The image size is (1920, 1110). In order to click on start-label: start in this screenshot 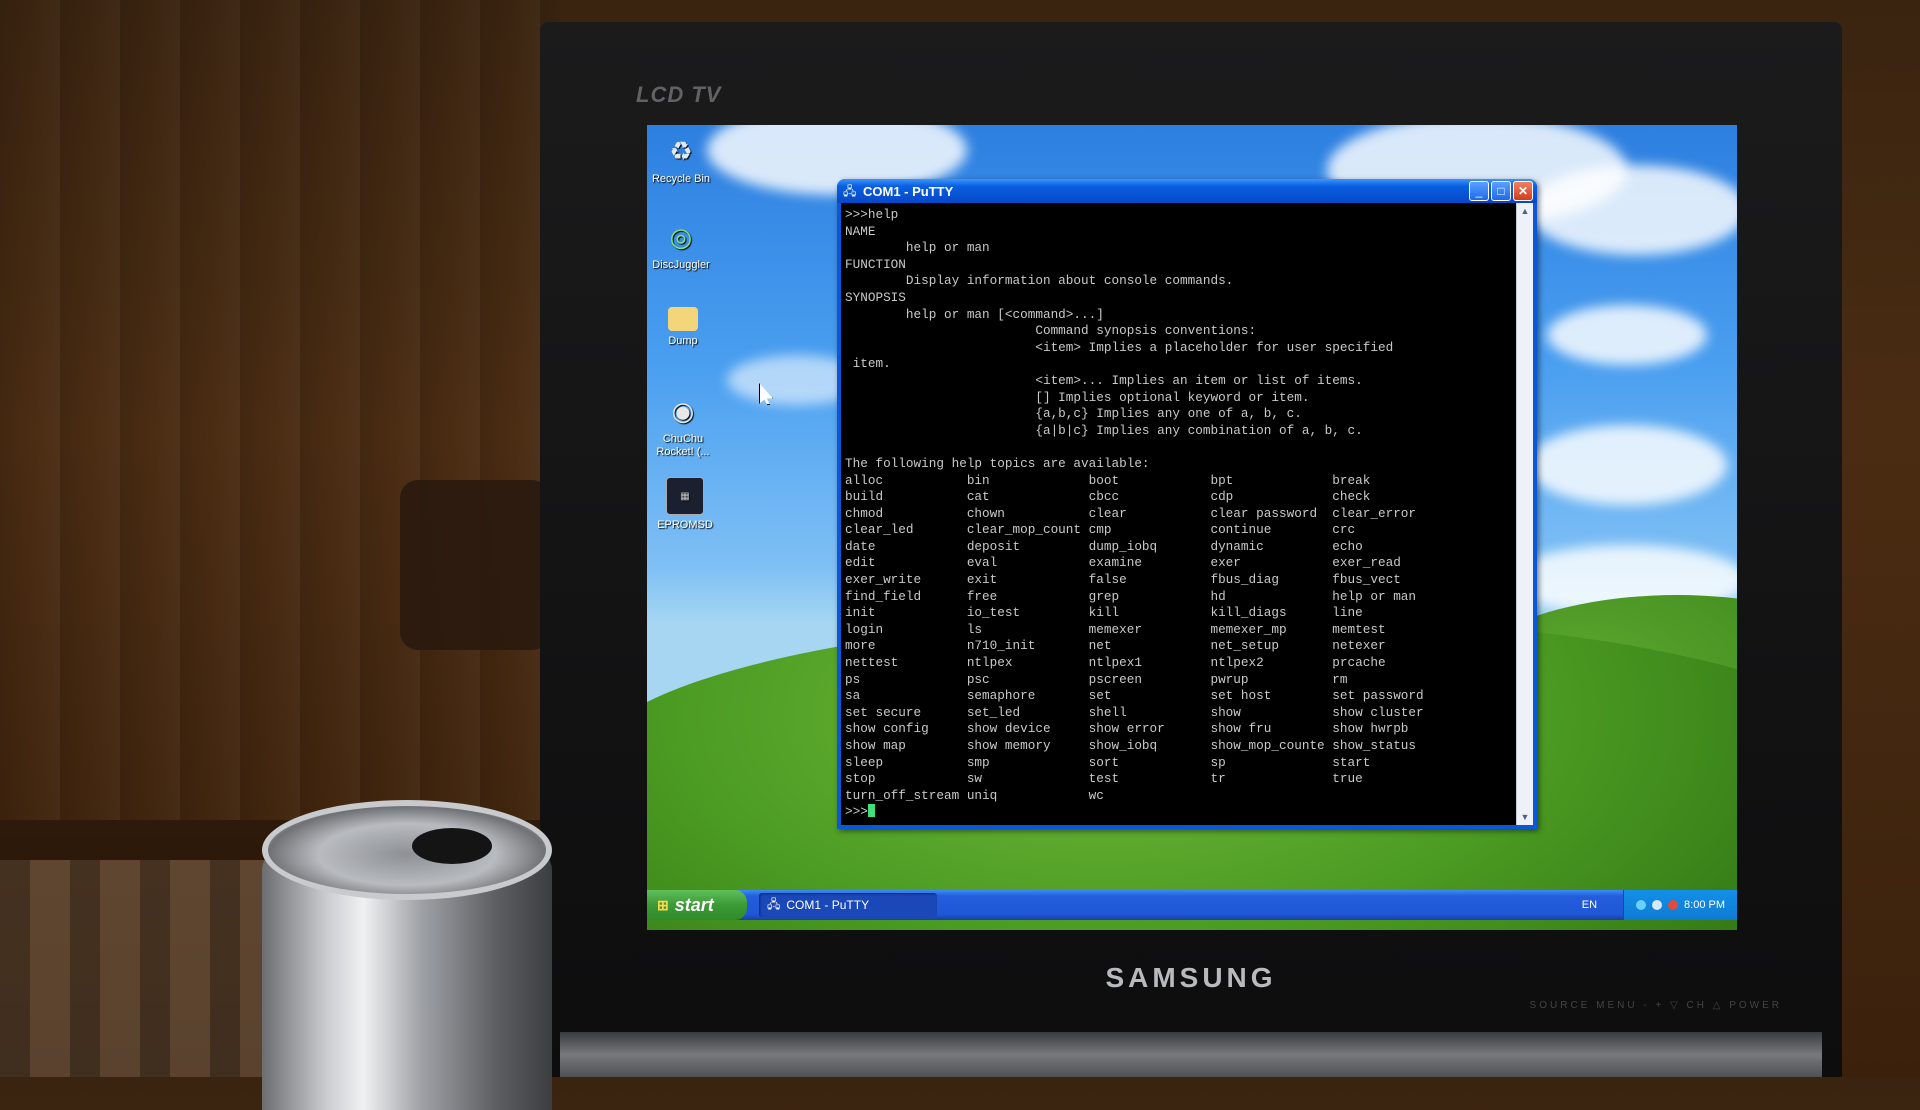, I will do `click(694, 904)`.